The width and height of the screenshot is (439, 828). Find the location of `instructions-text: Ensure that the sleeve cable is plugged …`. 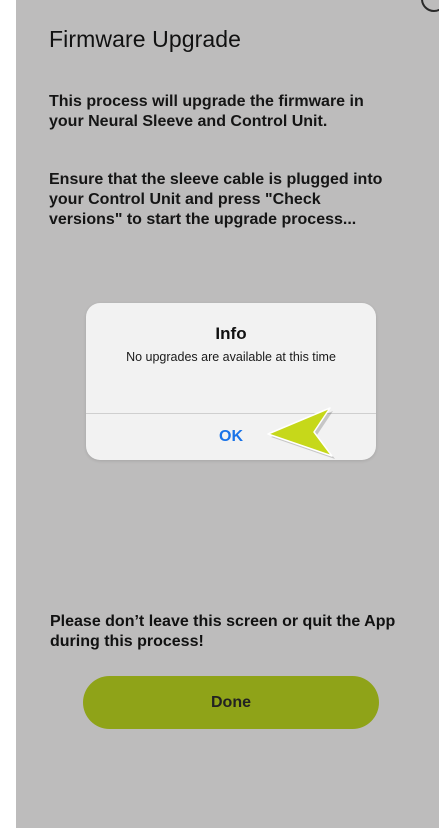

instructions-text: Ensure that the sleeve cable is plugged … is located at coordinates (216, 199).